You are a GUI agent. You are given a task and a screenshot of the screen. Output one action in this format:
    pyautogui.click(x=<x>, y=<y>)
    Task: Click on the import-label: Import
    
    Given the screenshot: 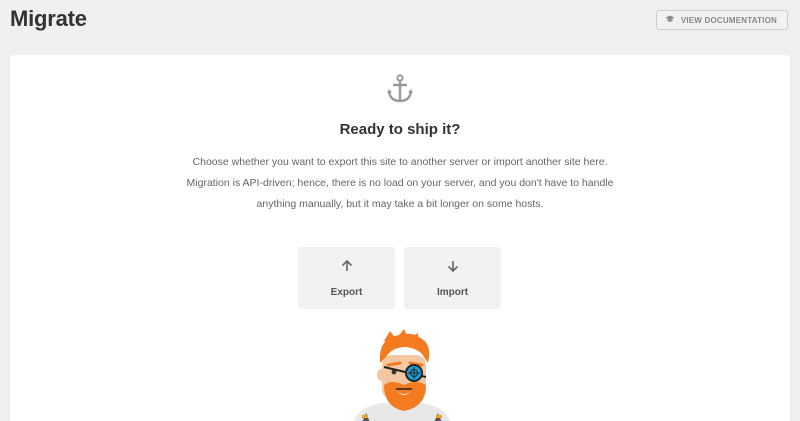 What is the action you would take?
    pyautogui.click(x=452, y=292)
    